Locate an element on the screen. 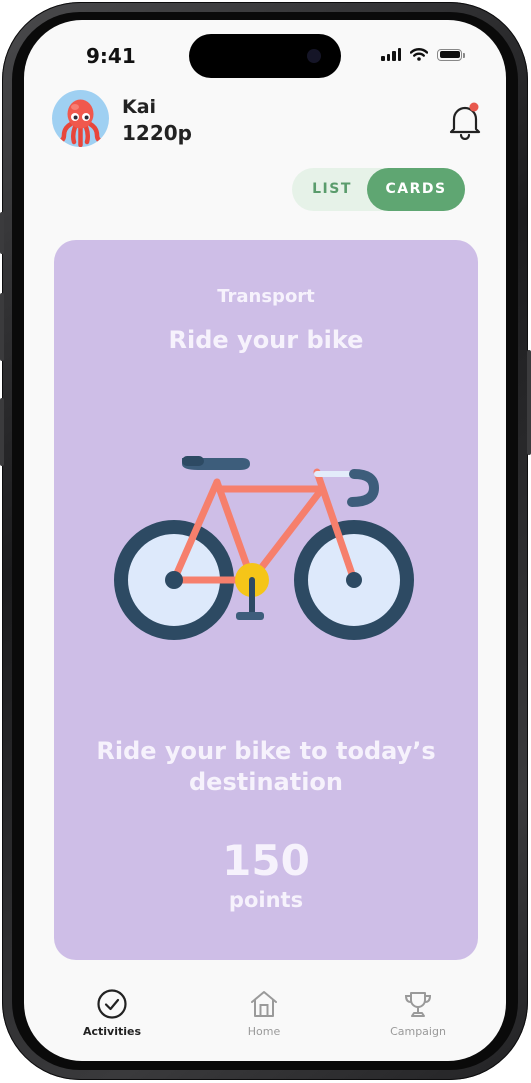 Image resolution: width=531 pixels, height=1083 pixels. power-button is located at coordinates (529, 402).